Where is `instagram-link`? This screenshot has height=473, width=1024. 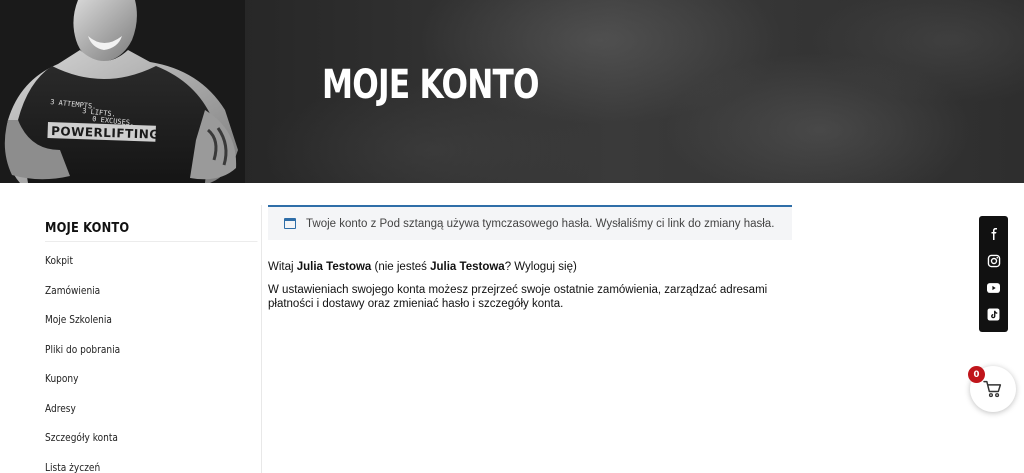 instagram-link is located at coordinates (994, 261).